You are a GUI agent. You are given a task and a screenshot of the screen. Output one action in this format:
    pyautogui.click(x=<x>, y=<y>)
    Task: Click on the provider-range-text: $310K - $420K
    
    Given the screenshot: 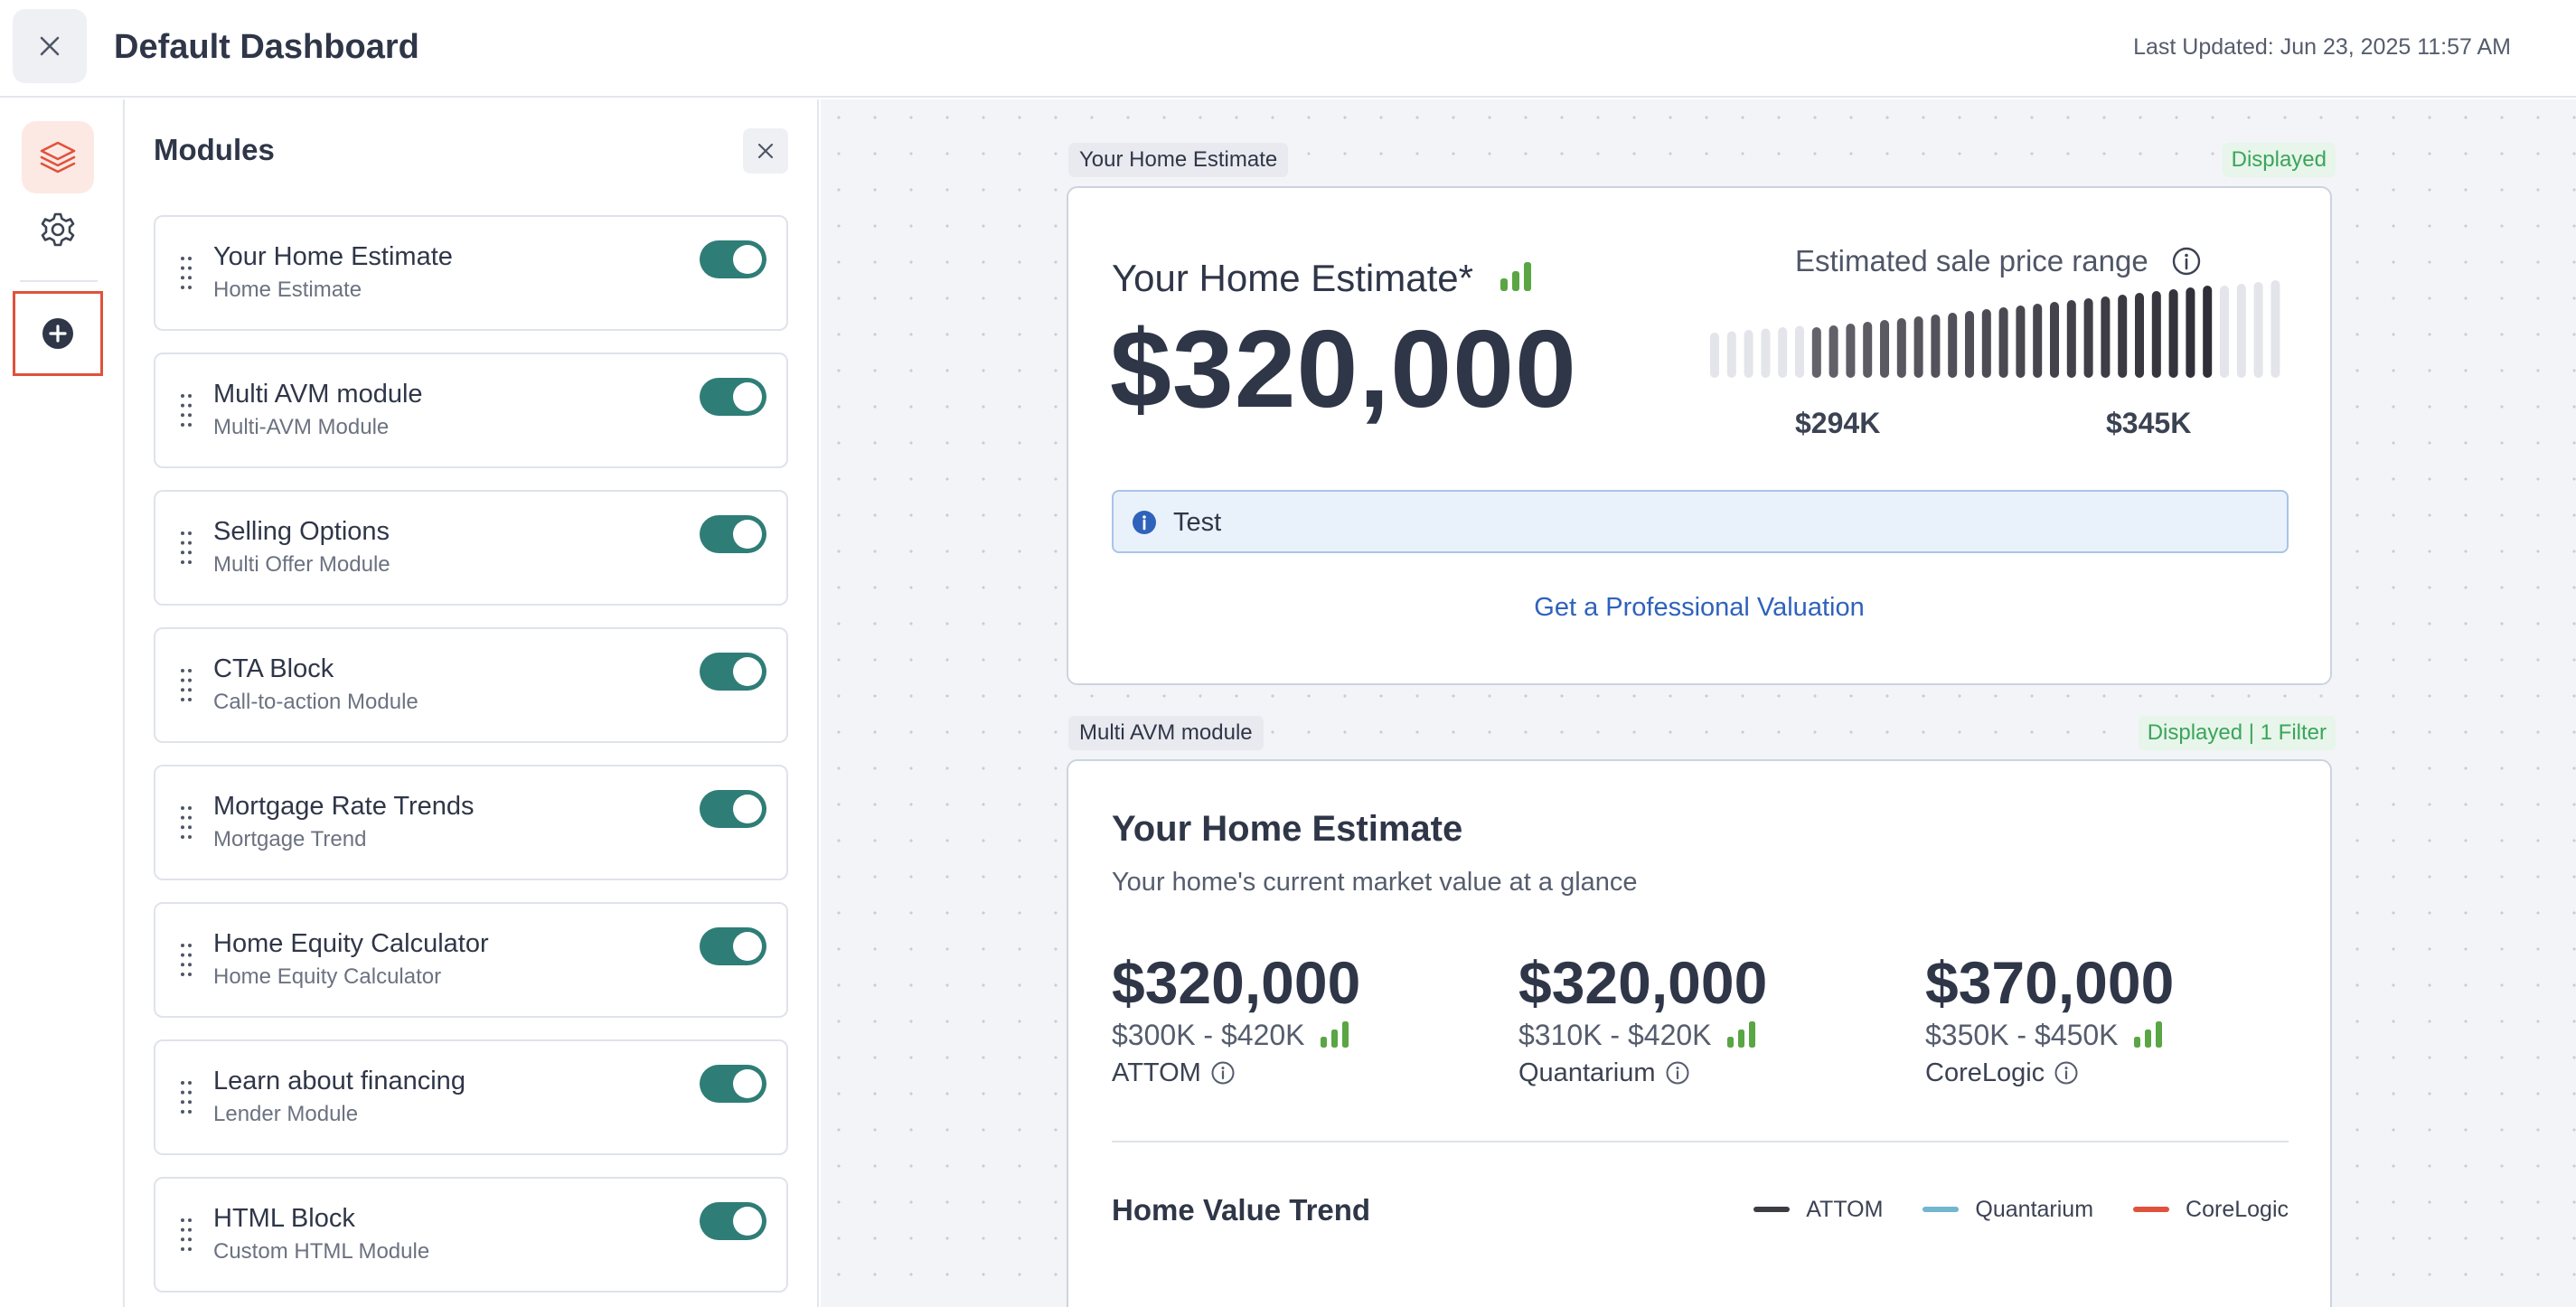 What is the action you would take?
    pyautogui.click(x=1615, y=1035)
    